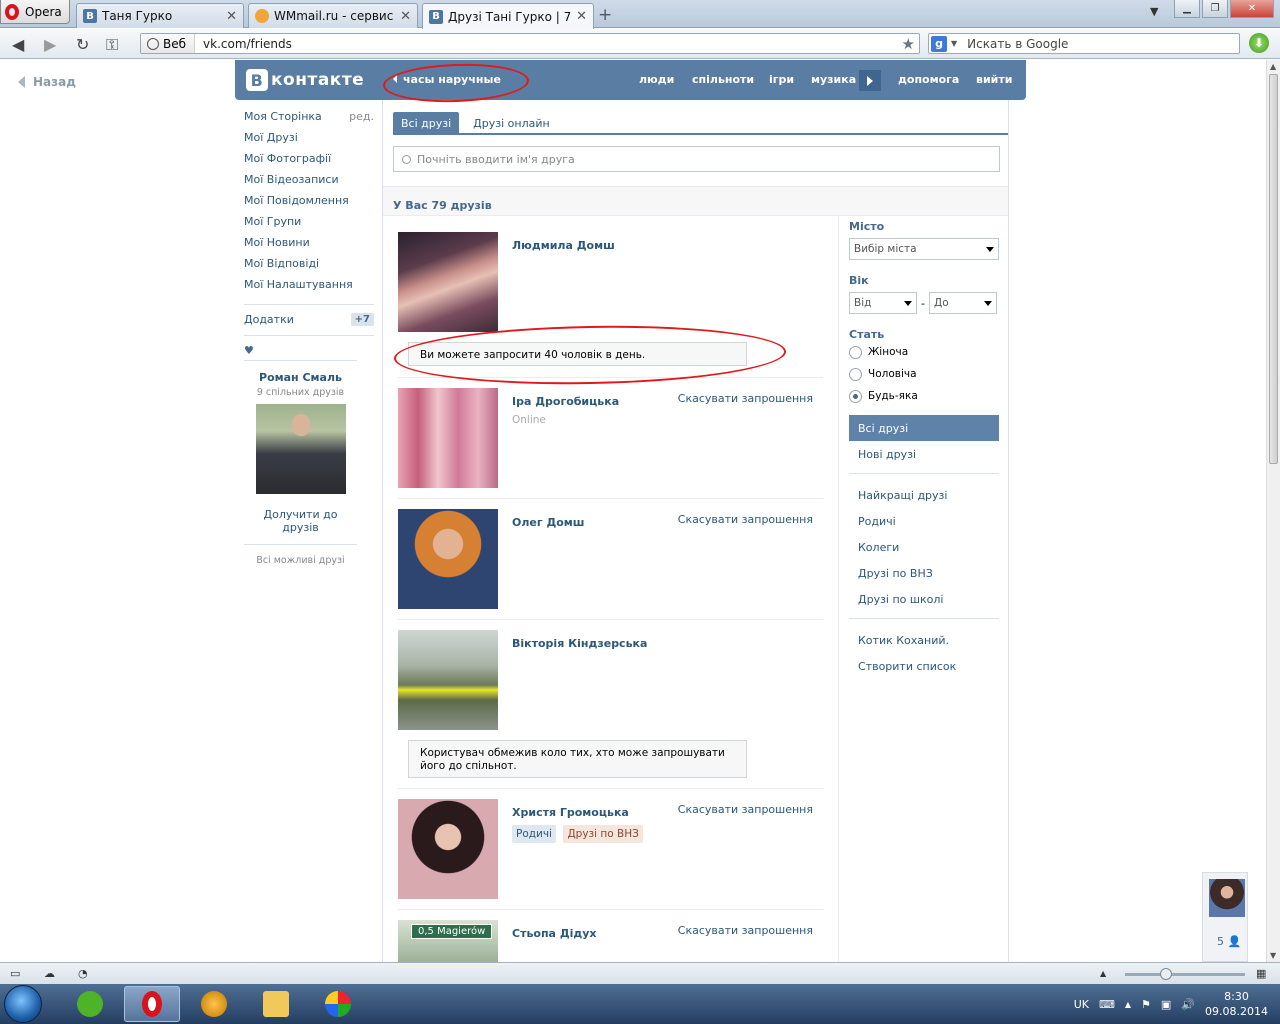 Image resolution: width=1280 pixels, height=1024 pixels. I want to click on forward-arrow-icon: ▶, so click(50, 44).